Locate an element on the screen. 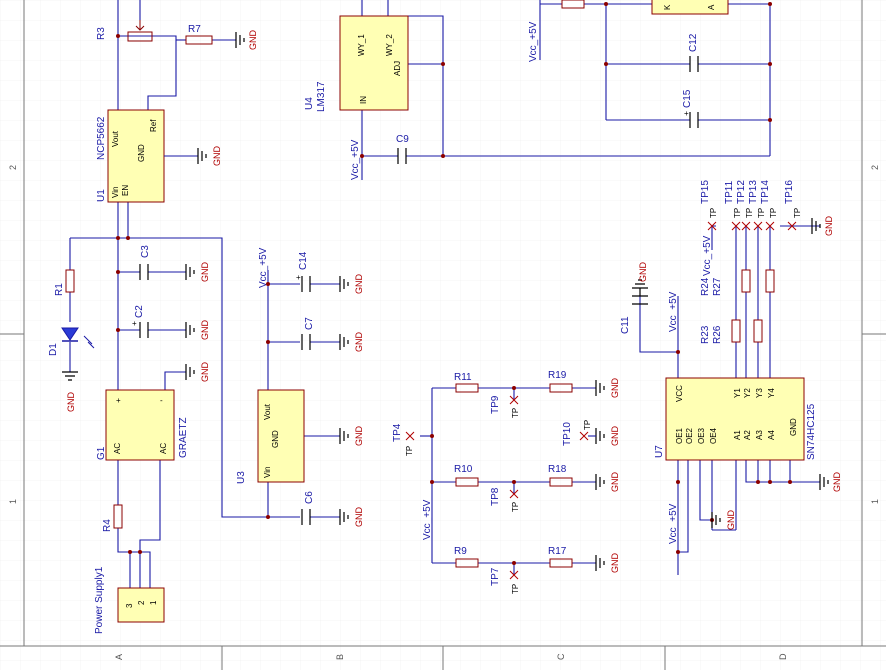 The height and width of the screenshot is (670, 886). g1-ac2-pin: AC is located at coordinates (163, 448).